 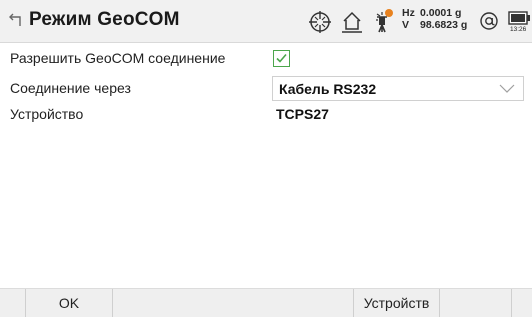 I want to click on home-level-icon, so click(x=352, y=22).